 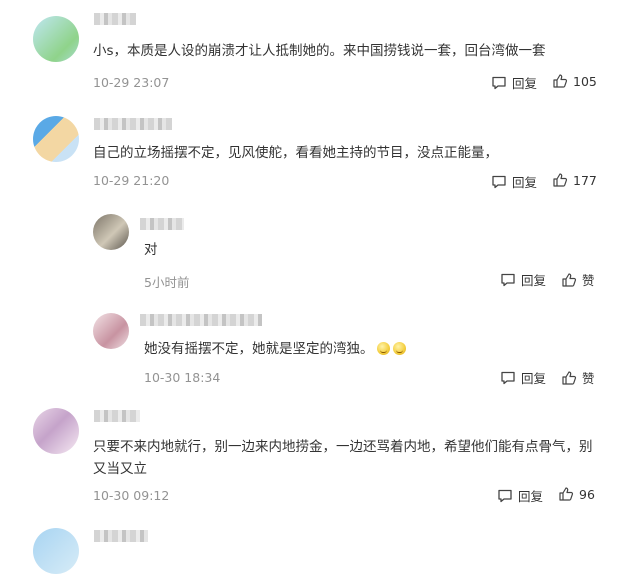 What do you see at coordinates (576, 494) in the screenshot?
I see `like-button: 96` at bounding box center [576, 494].